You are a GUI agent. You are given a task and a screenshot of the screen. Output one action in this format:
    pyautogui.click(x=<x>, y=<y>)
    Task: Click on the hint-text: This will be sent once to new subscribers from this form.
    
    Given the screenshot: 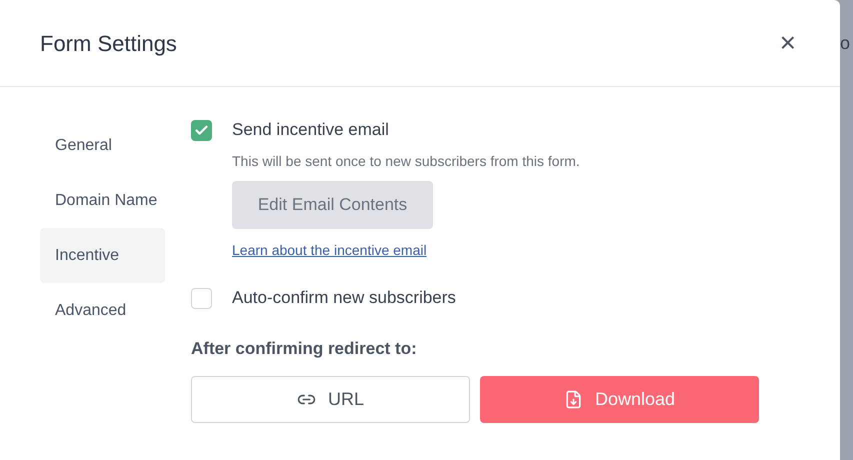 What is the action you would take?
    pyautogui.click(x=406, y=161)
    